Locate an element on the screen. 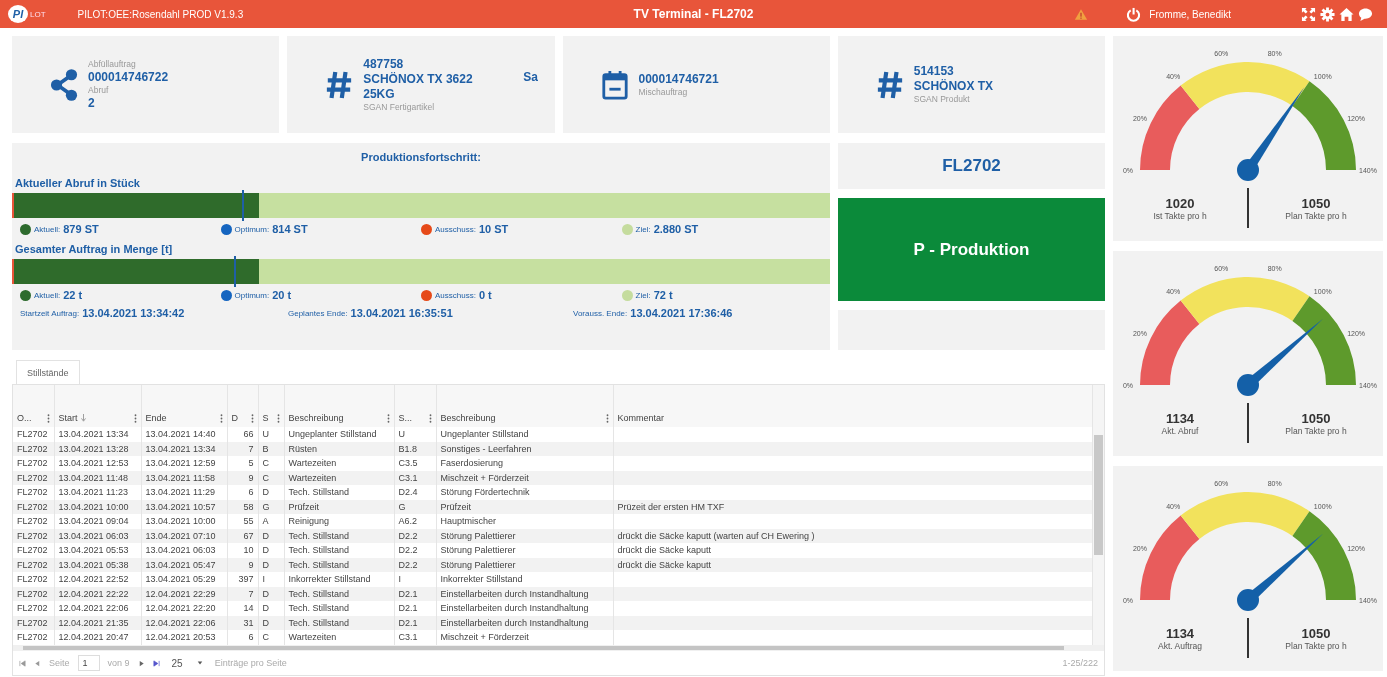 This screenshot has height=677, width=1387. sort-arrow-icon is located at coordinates (83, 418).